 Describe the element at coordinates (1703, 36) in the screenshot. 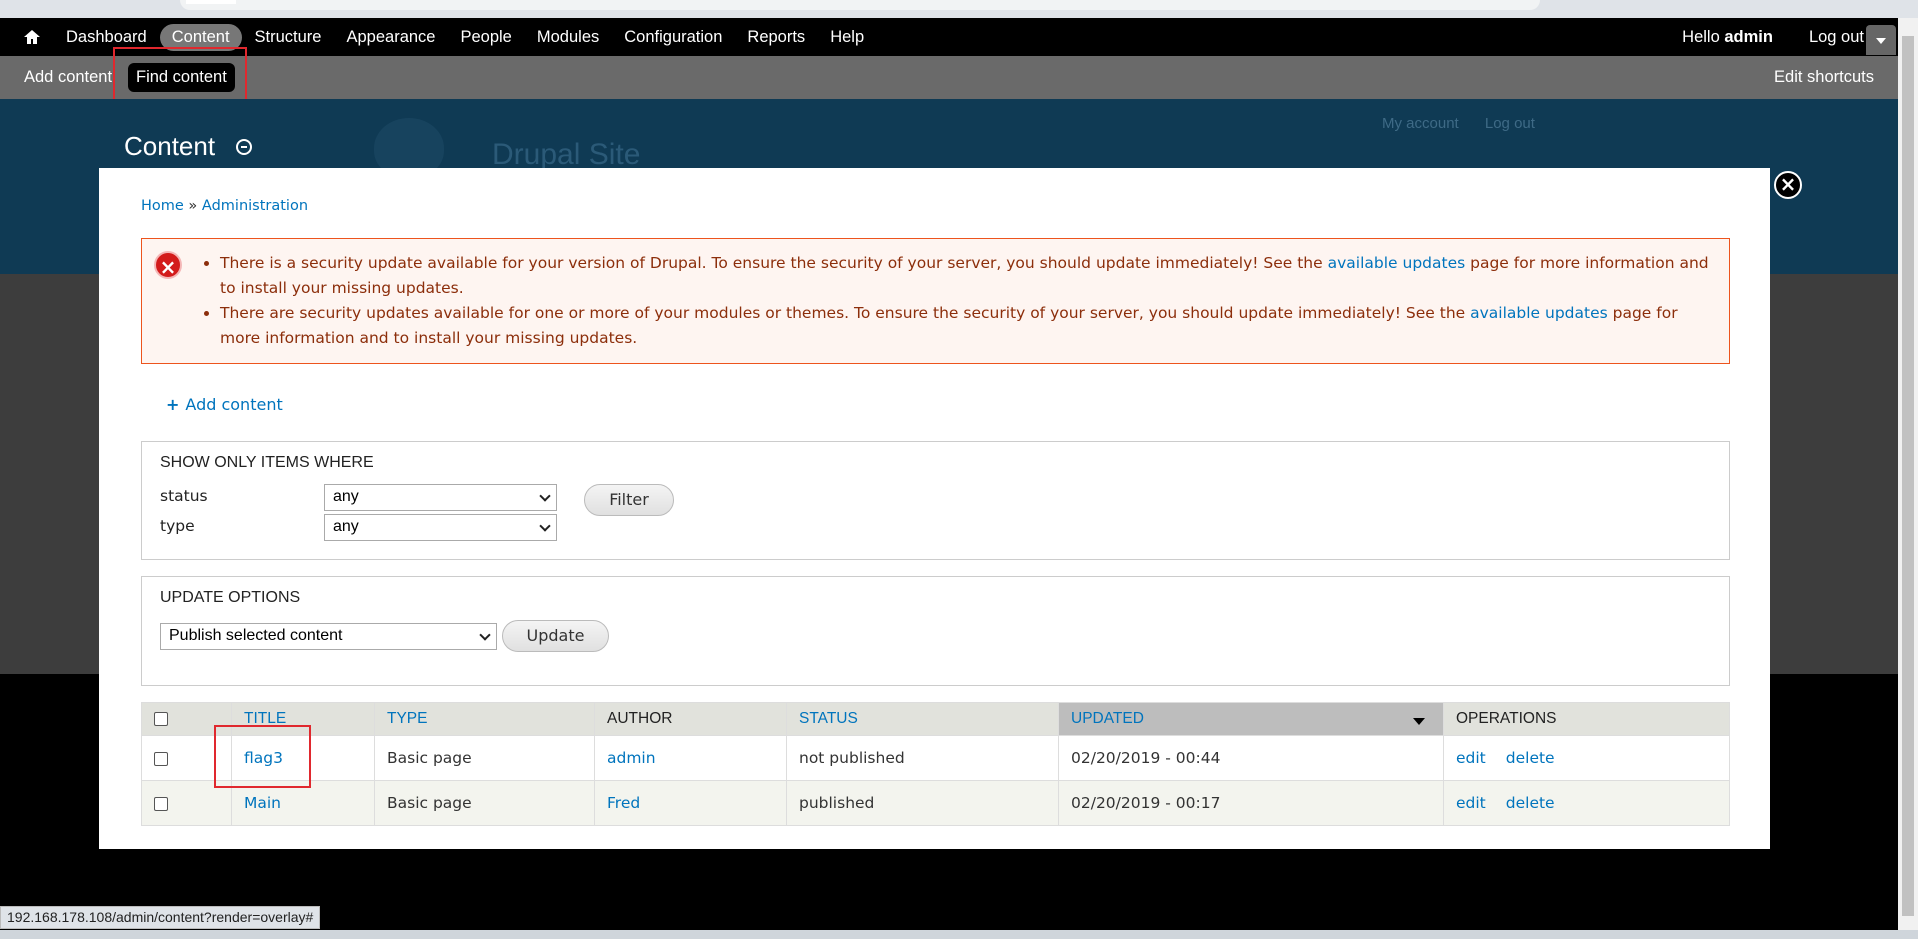

I see `greeting-prefix: Hello` at that location.